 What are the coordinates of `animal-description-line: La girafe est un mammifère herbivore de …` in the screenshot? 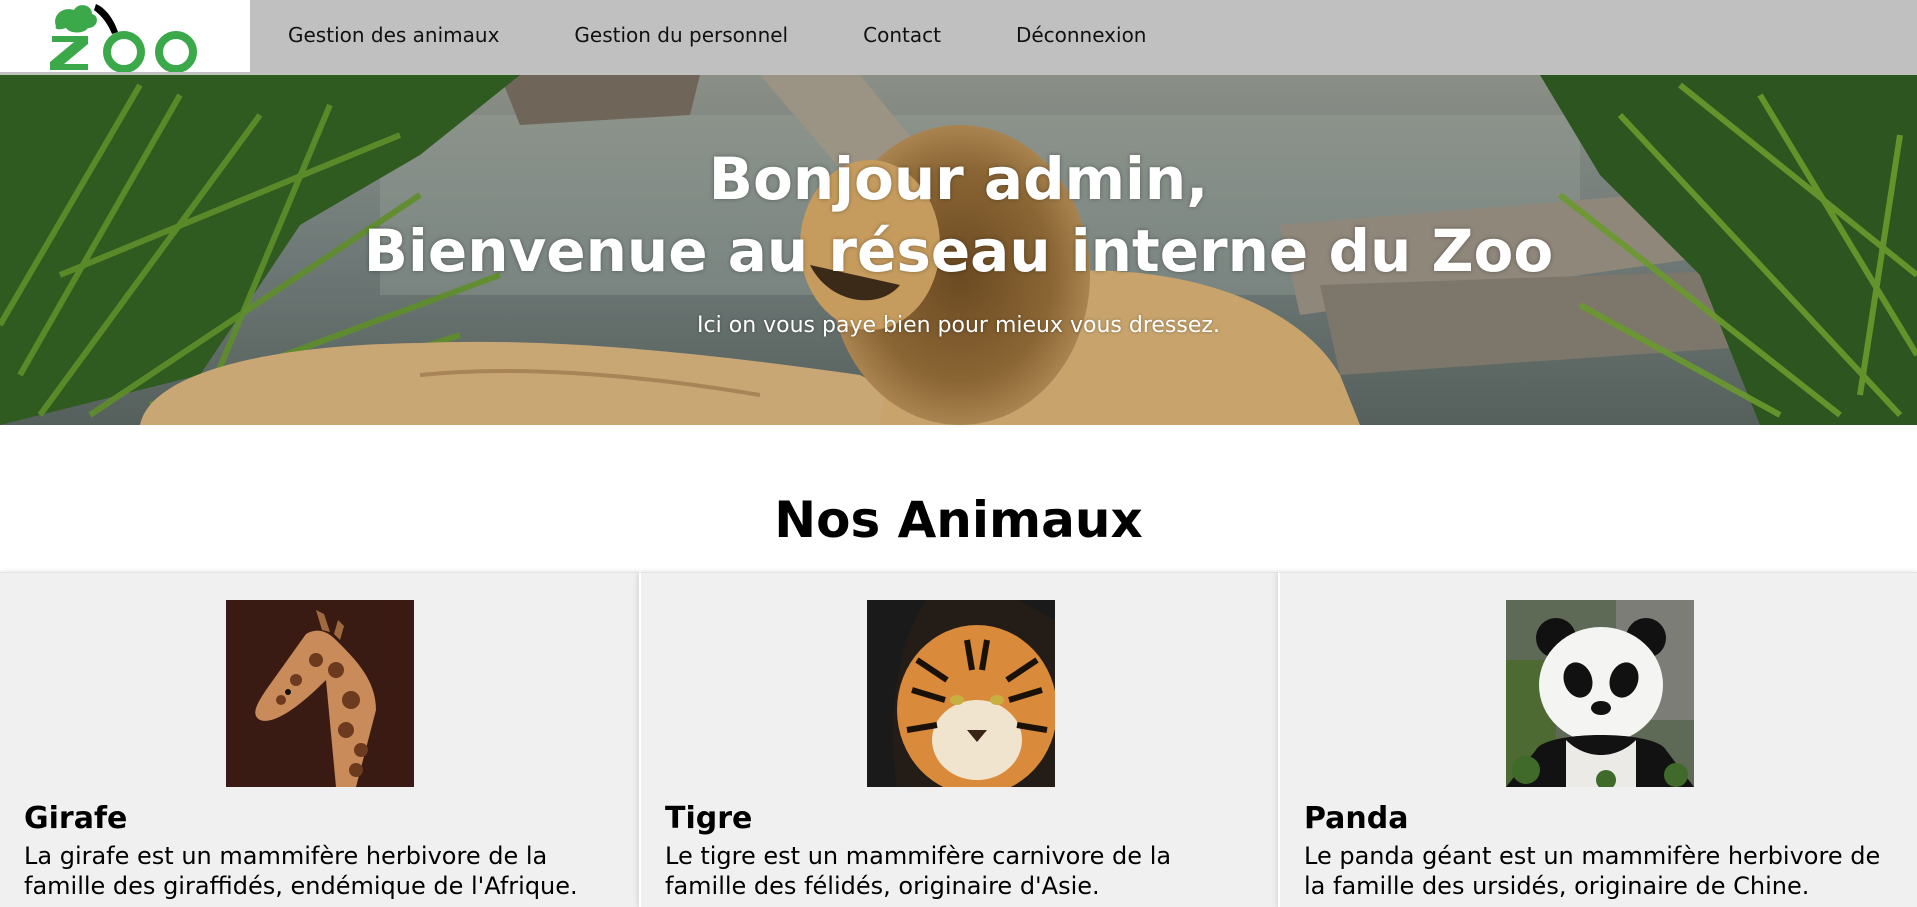 It's located at (286, 856).